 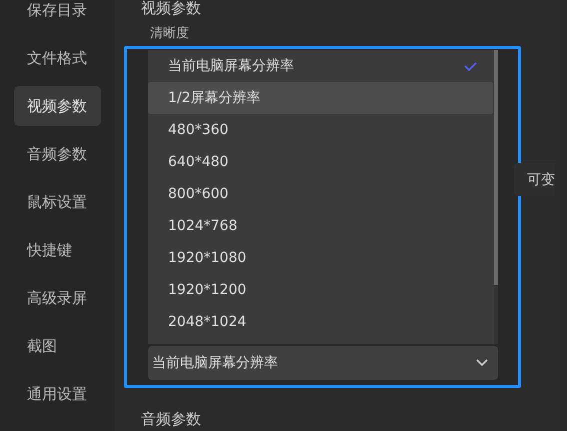 What do you see at coordinates (207, 322) in the screenshot?
I see `option-label: 2048*1024` at bounding box center [207, 322].